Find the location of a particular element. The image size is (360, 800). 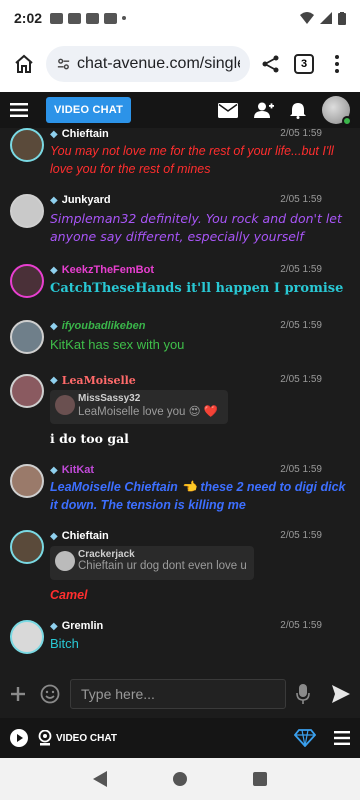

app-header: VIDEO CHAT is located at coordinates (180, 110).